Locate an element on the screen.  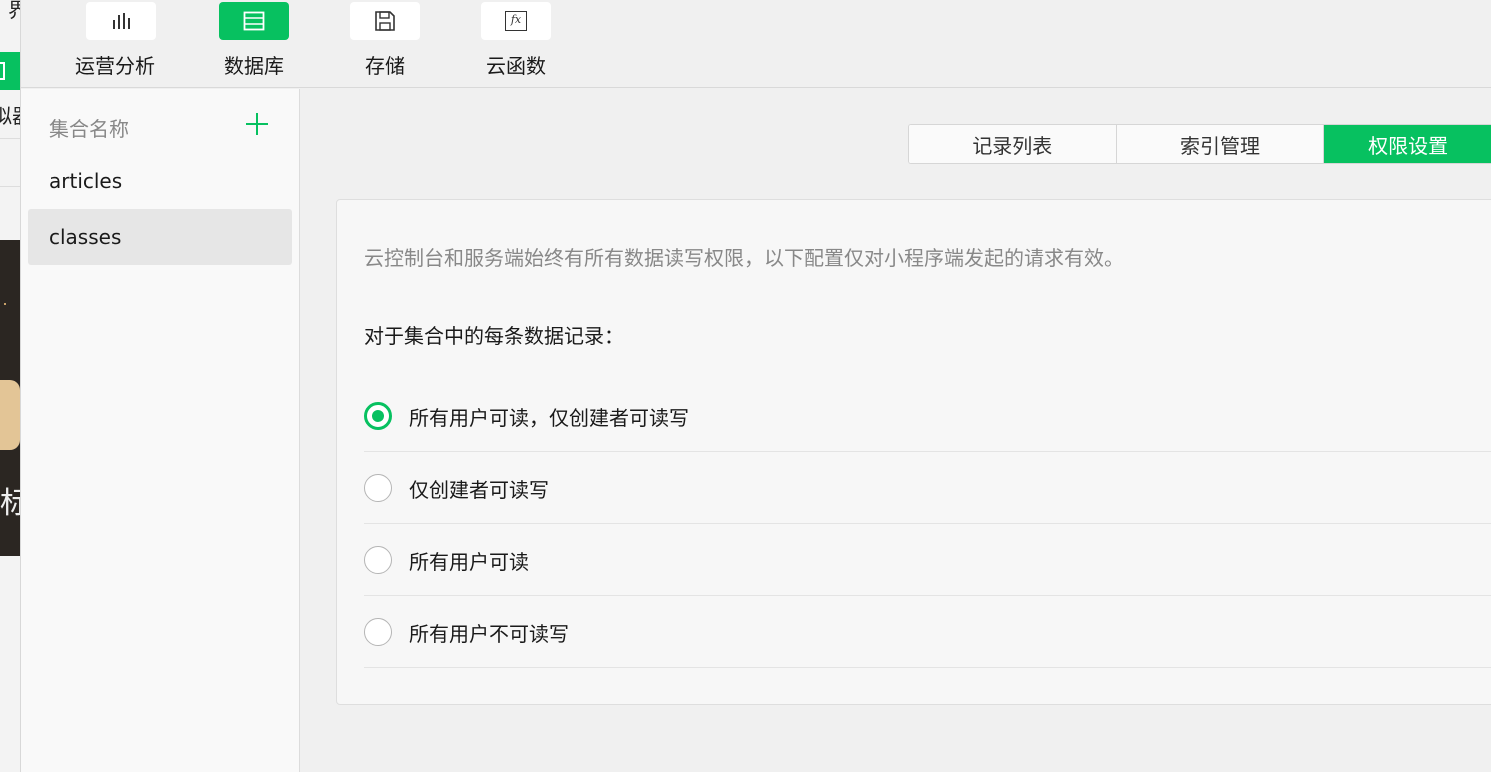
background-icon is located at coordinates (2, 71).